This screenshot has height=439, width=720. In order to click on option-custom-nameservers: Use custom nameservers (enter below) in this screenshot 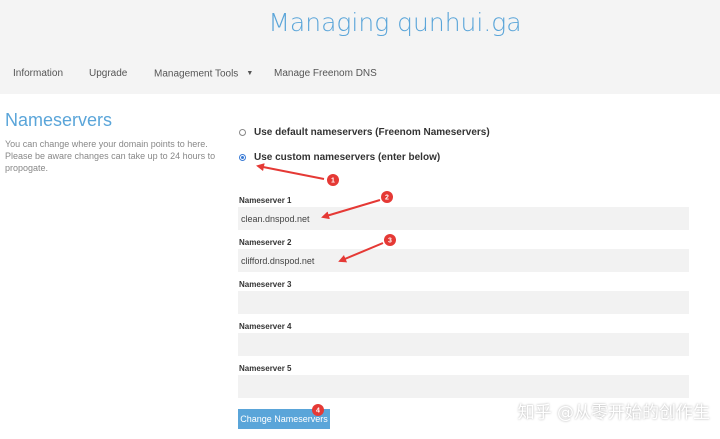, I will do `click(339, 157)`.